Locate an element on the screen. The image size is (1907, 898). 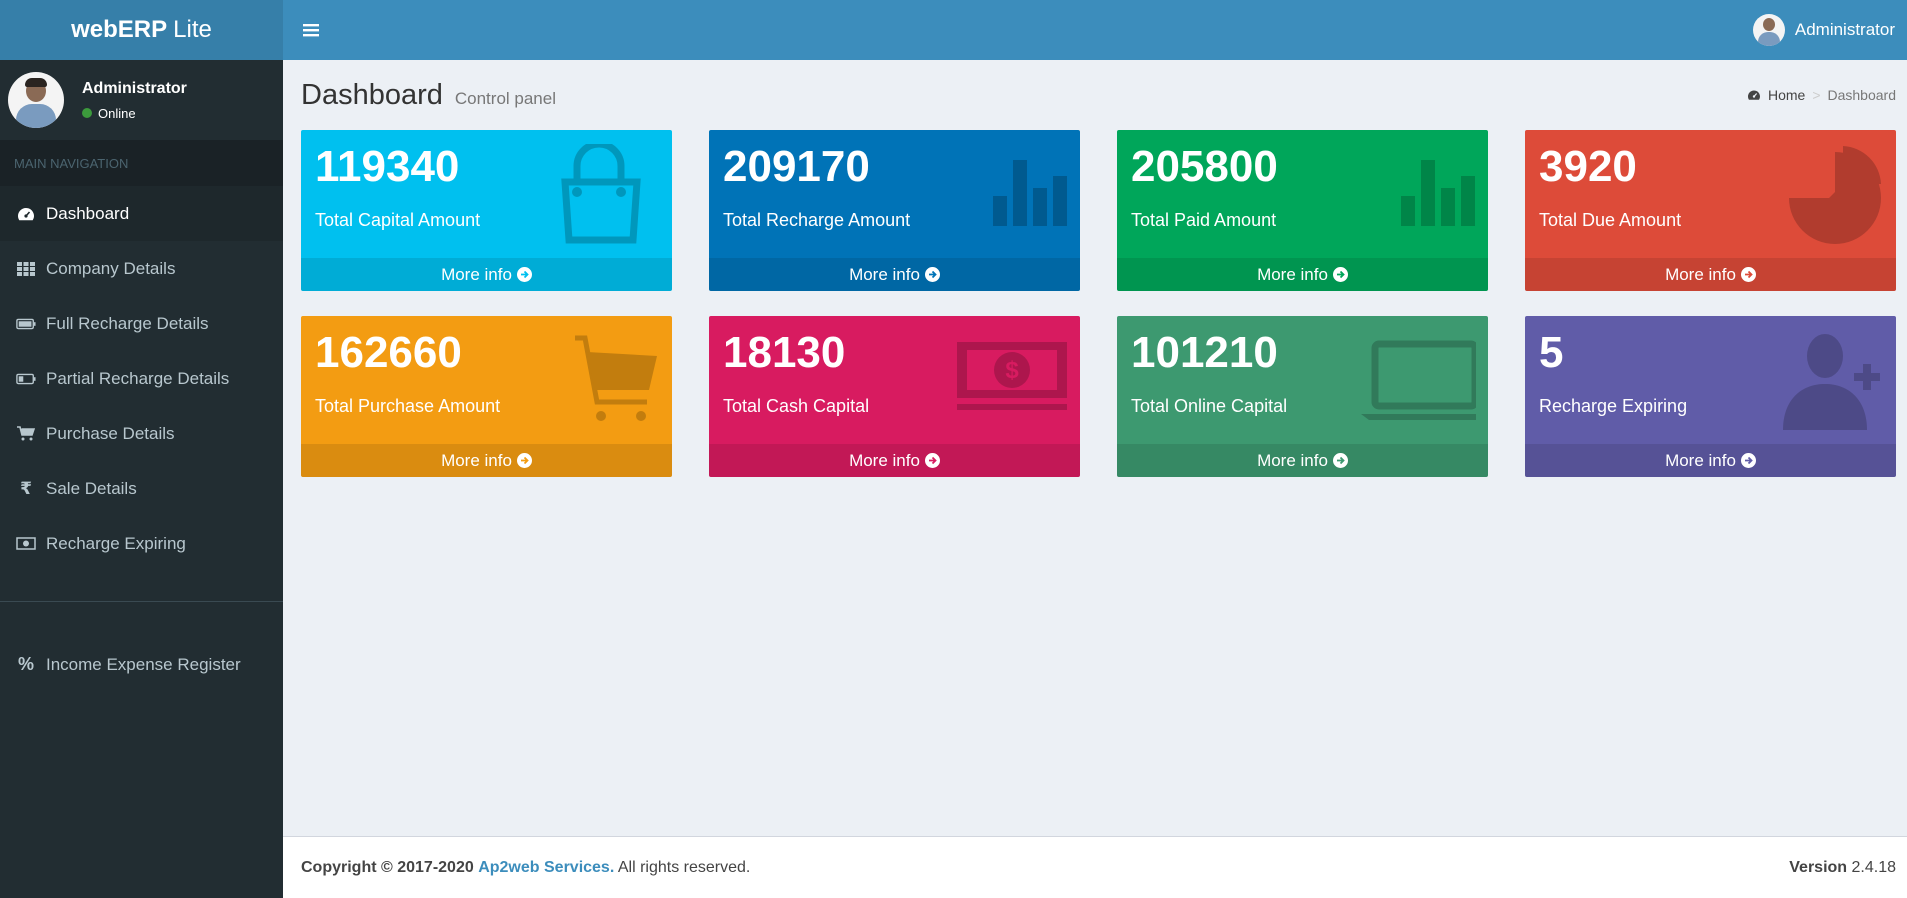
money-icon is located at coordinates (26, 543).